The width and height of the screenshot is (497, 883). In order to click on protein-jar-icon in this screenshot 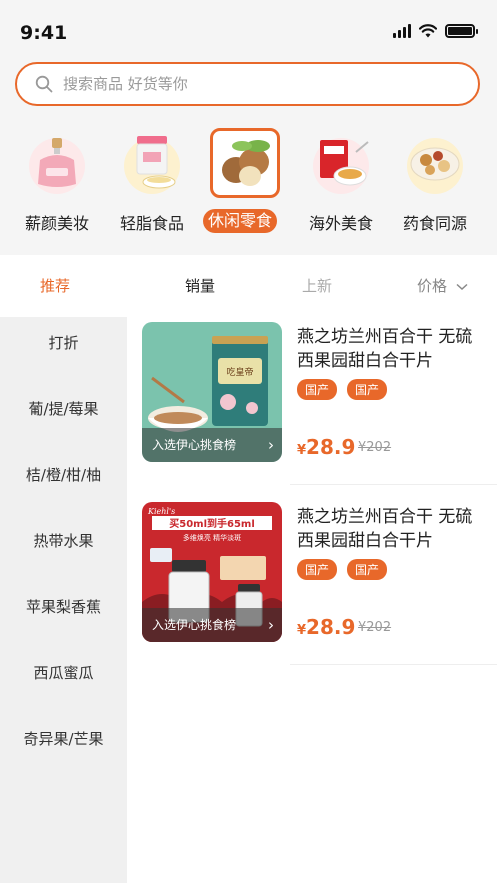, I will do `click(152, 163)`.